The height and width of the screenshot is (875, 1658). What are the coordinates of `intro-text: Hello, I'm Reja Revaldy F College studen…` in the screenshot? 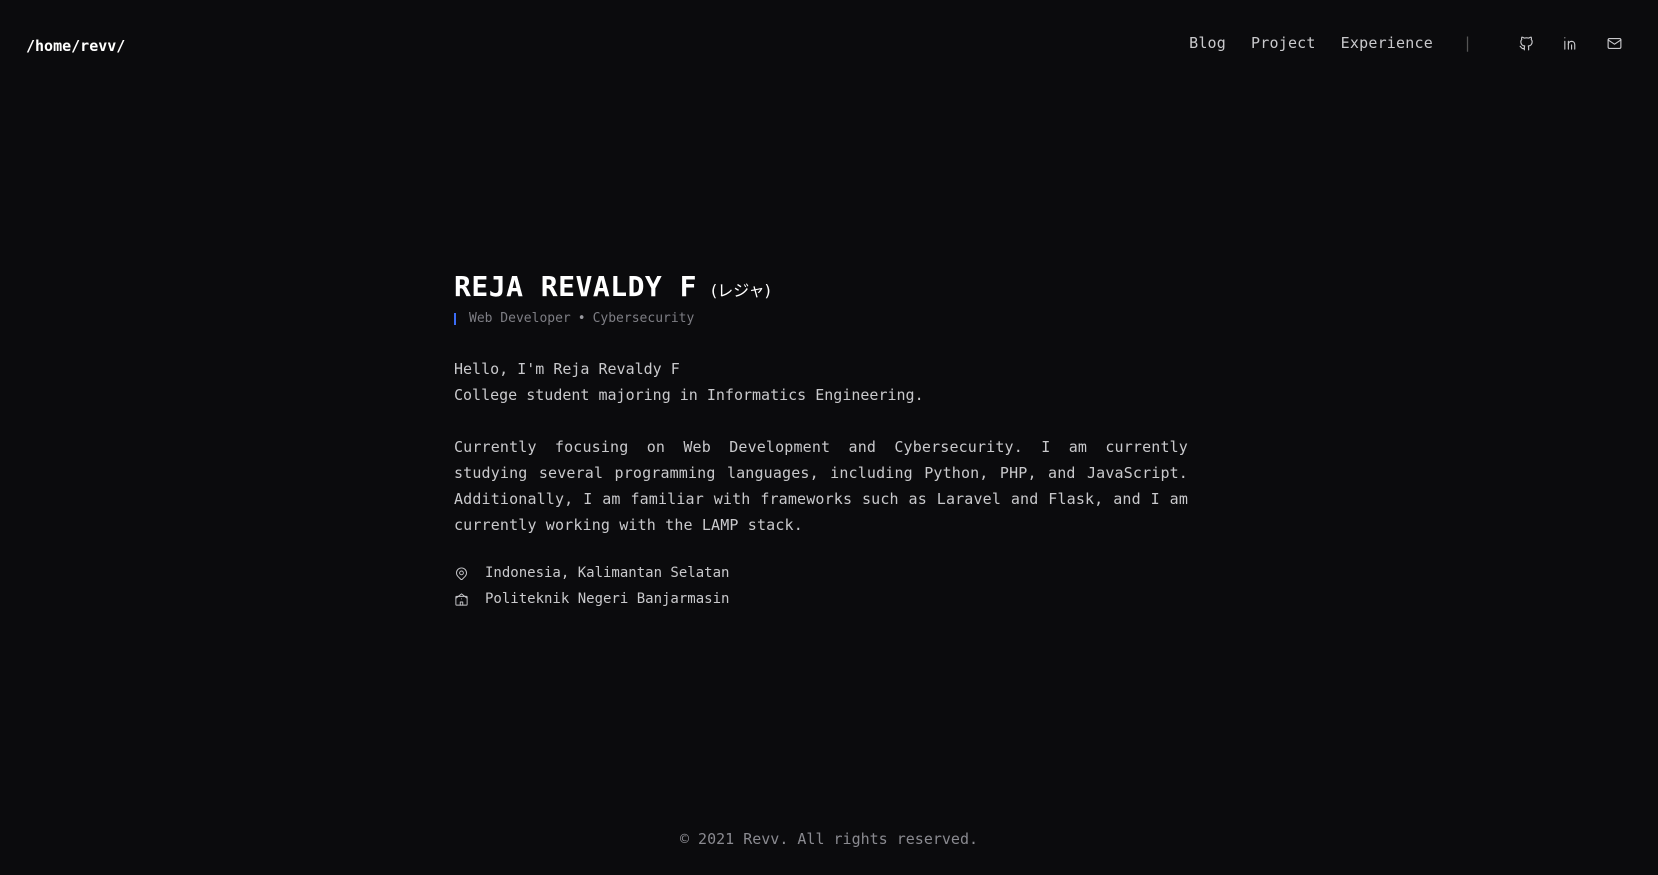 It's located at (821, 382).